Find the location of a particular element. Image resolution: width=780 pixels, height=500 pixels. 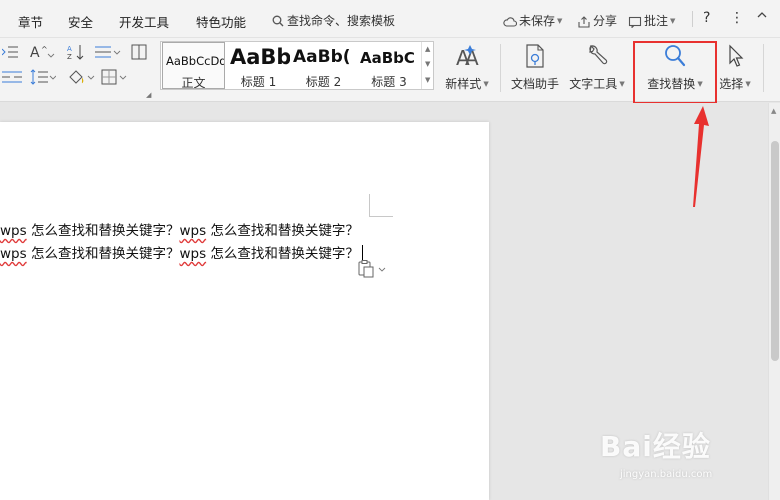

doc-helper-icon is located at coordinates (535, 56).